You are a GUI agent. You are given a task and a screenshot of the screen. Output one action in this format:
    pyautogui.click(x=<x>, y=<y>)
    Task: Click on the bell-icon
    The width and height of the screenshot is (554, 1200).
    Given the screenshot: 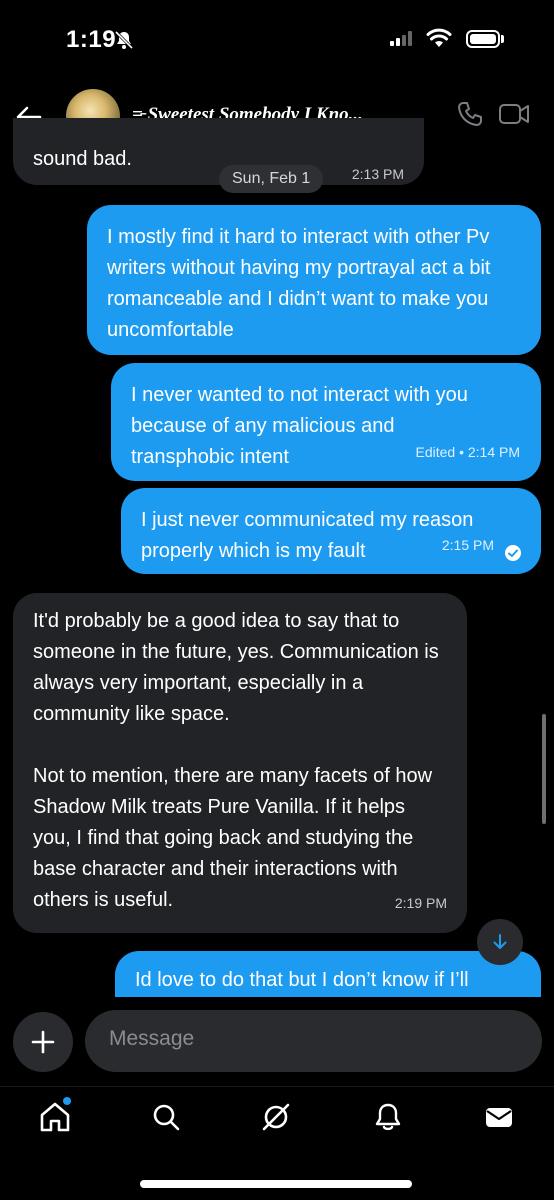 What is the action you would take?
    pyautogui.click(x=388, y=1117)
    